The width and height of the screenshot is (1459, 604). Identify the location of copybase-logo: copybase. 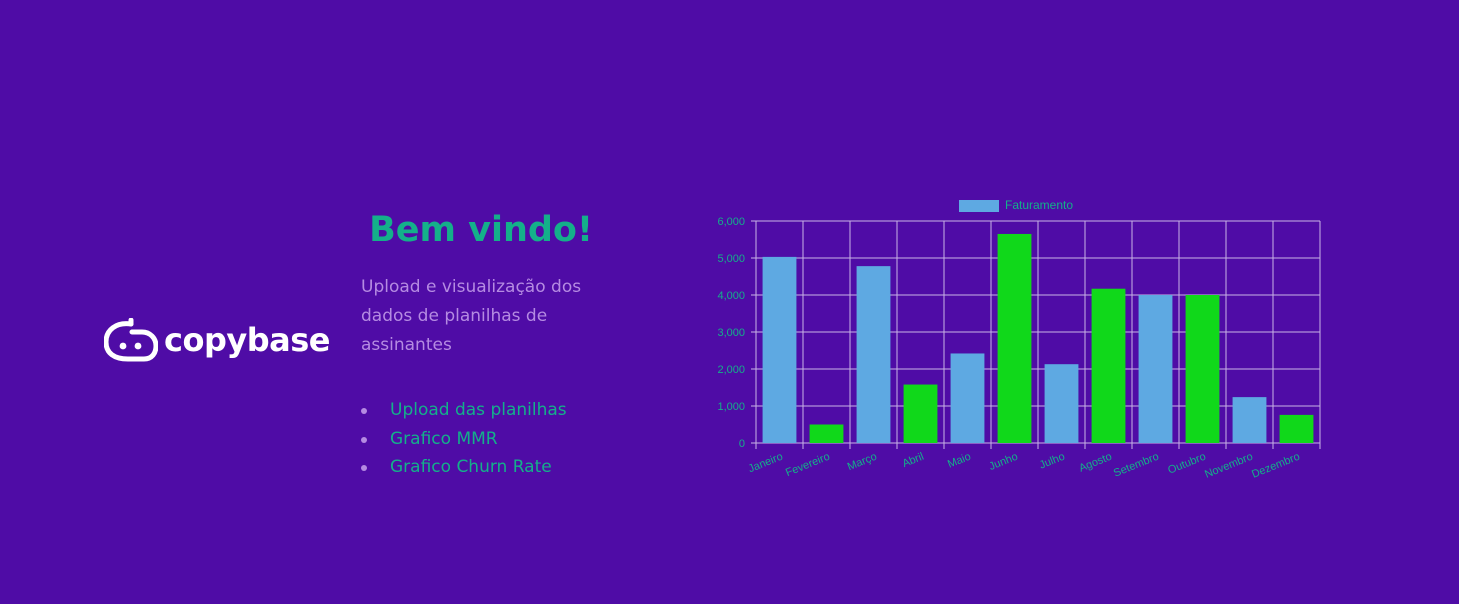
(217, 340).